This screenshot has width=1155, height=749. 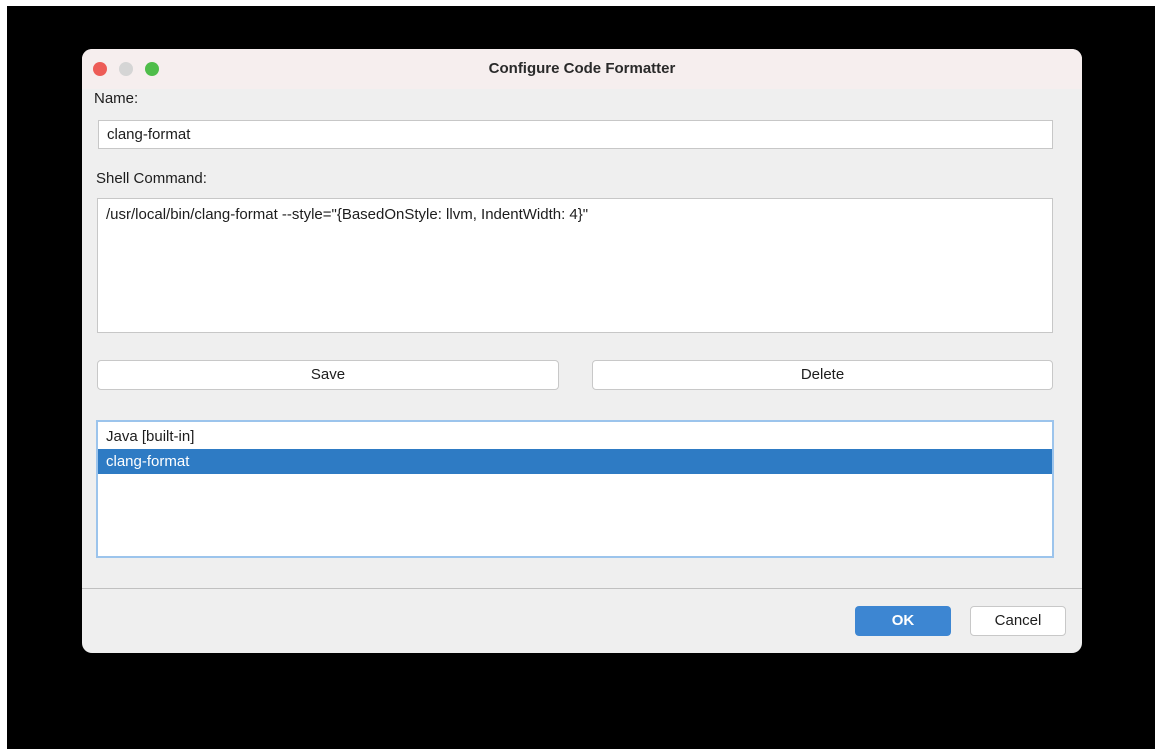 What do you see at coordinates (1018, 621) in the screenshot?
I see `cancel-button: Cancel` at bounding box center [1018, 621].